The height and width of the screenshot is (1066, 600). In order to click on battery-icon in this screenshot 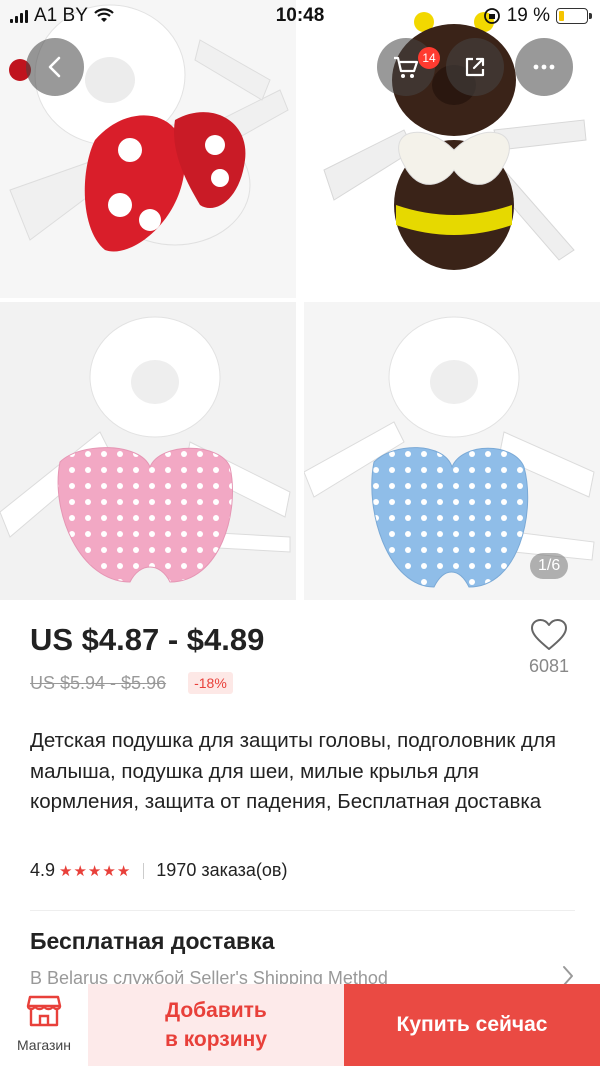, I will do `click(574, 16)`.